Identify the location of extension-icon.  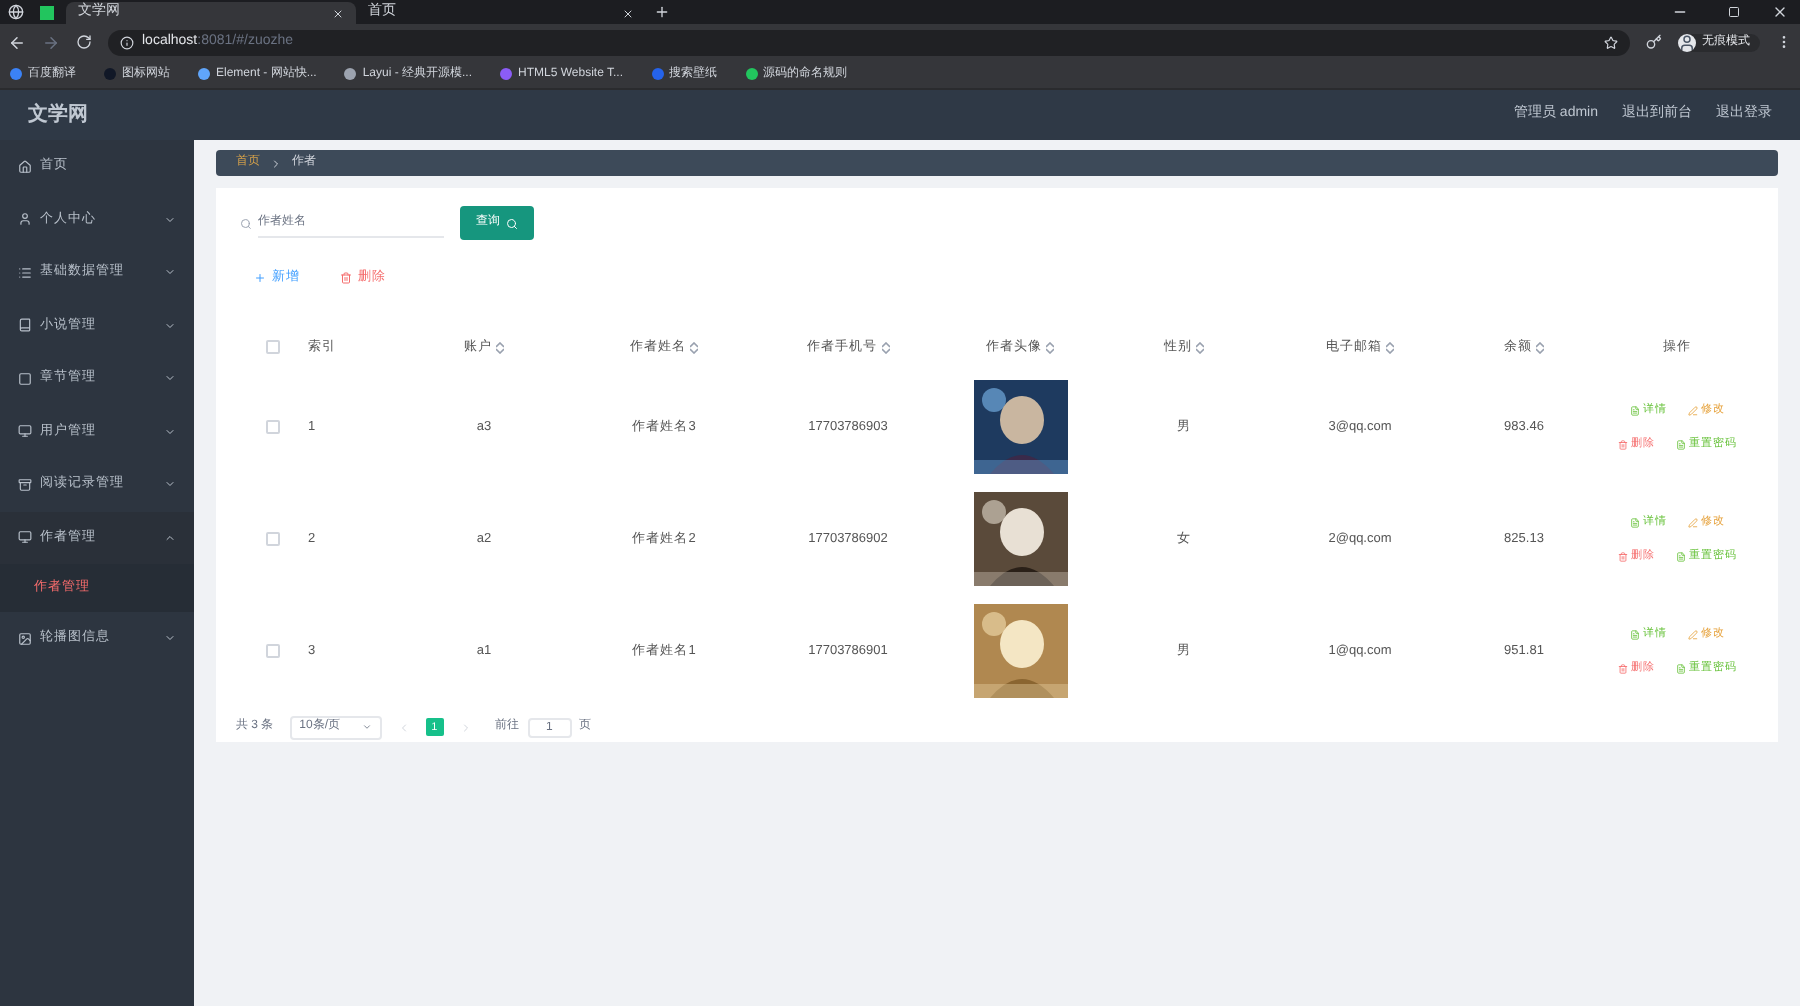
(47, 13).